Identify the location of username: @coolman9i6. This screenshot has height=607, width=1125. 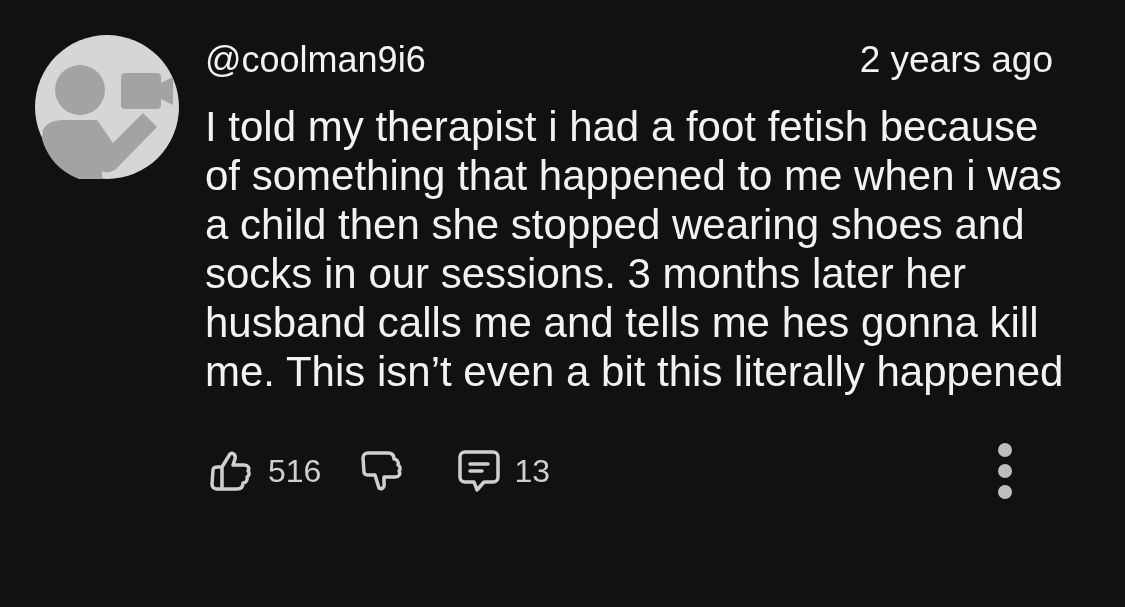
(315, 60).